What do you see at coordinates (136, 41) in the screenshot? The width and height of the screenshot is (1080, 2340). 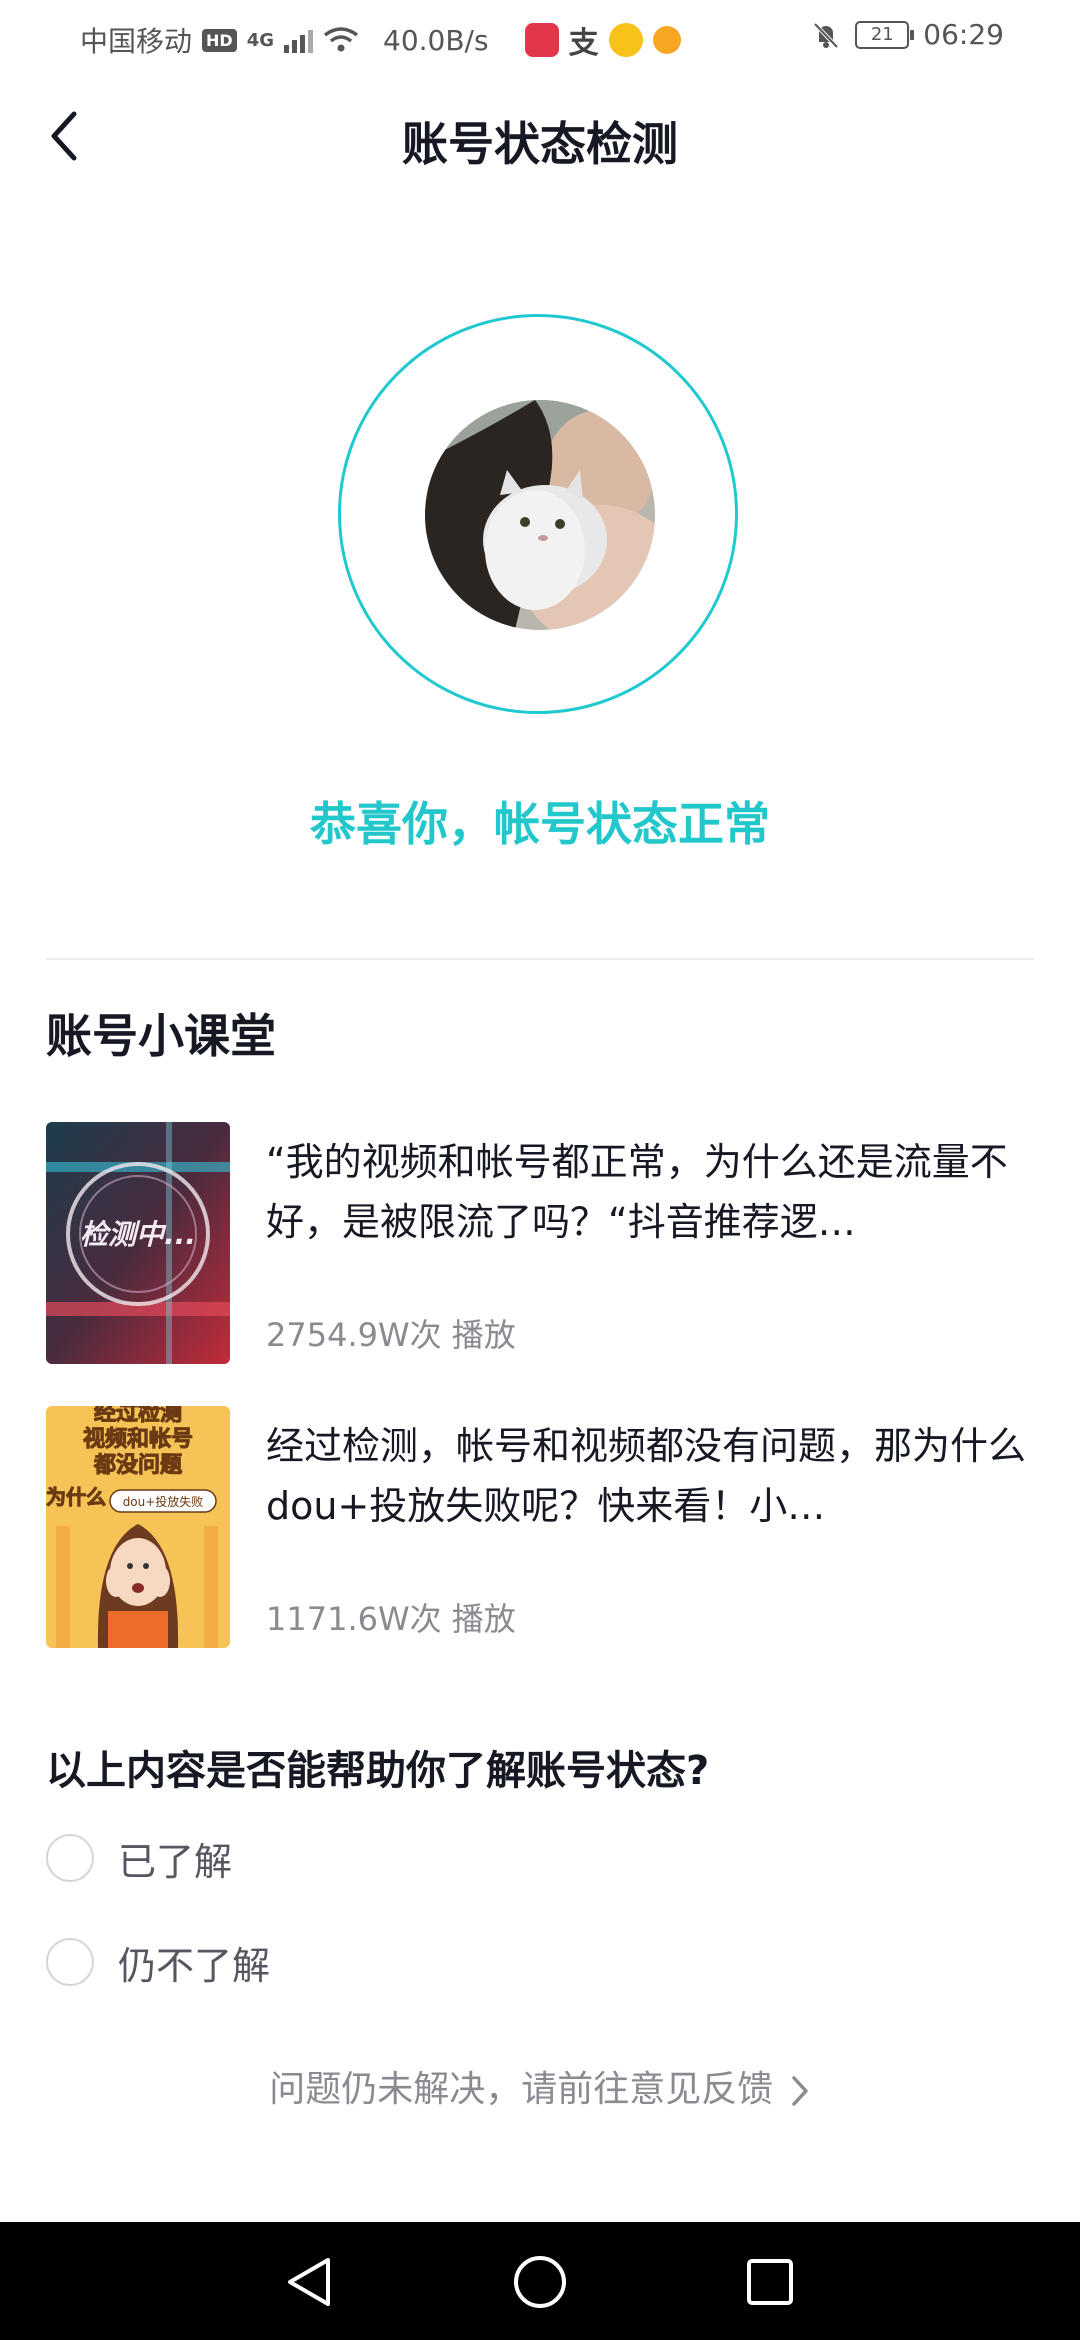 I see `carrier-label: 中国移动` at bounding box center [136, 41].